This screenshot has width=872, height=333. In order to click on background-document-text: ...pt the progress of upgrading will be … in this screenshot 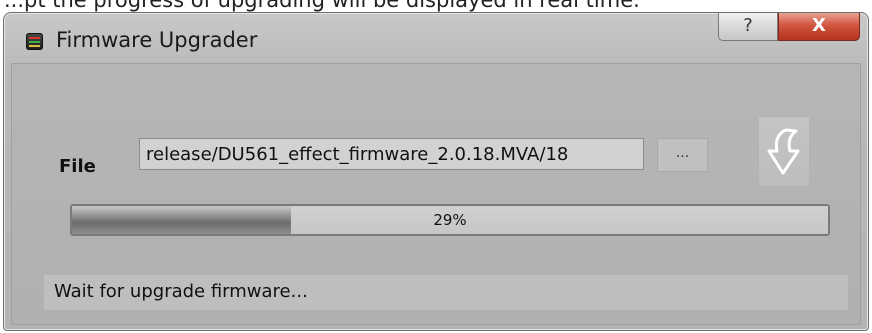, I will do `click(322, 6)`.